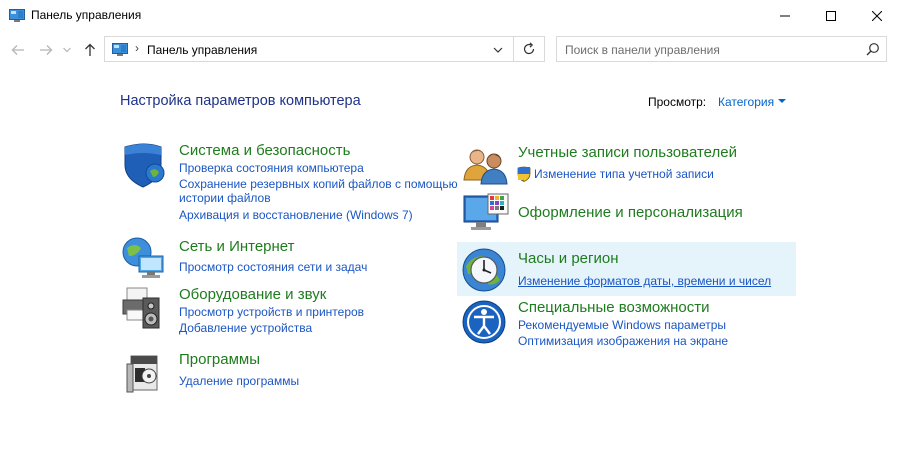  I want to click on refresh-icon, so click(529, 48).